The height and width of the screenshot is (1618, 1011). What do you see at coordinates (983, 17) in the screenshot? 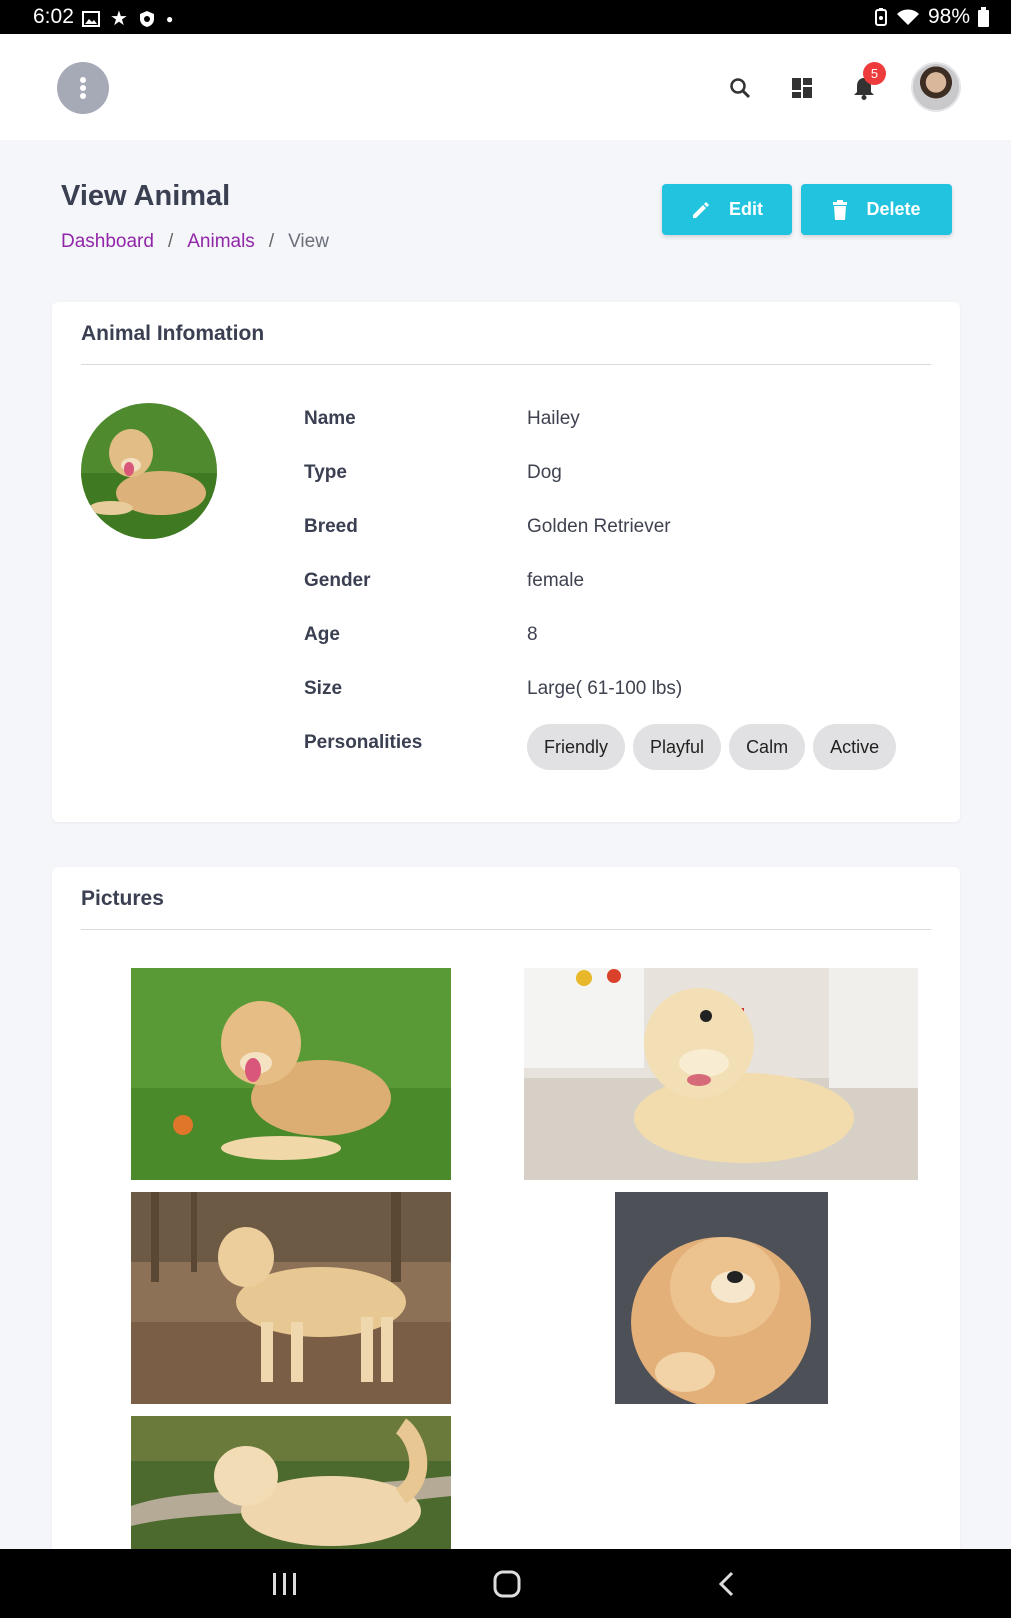
I see `battery-icon` at bounding box center [983, 17].